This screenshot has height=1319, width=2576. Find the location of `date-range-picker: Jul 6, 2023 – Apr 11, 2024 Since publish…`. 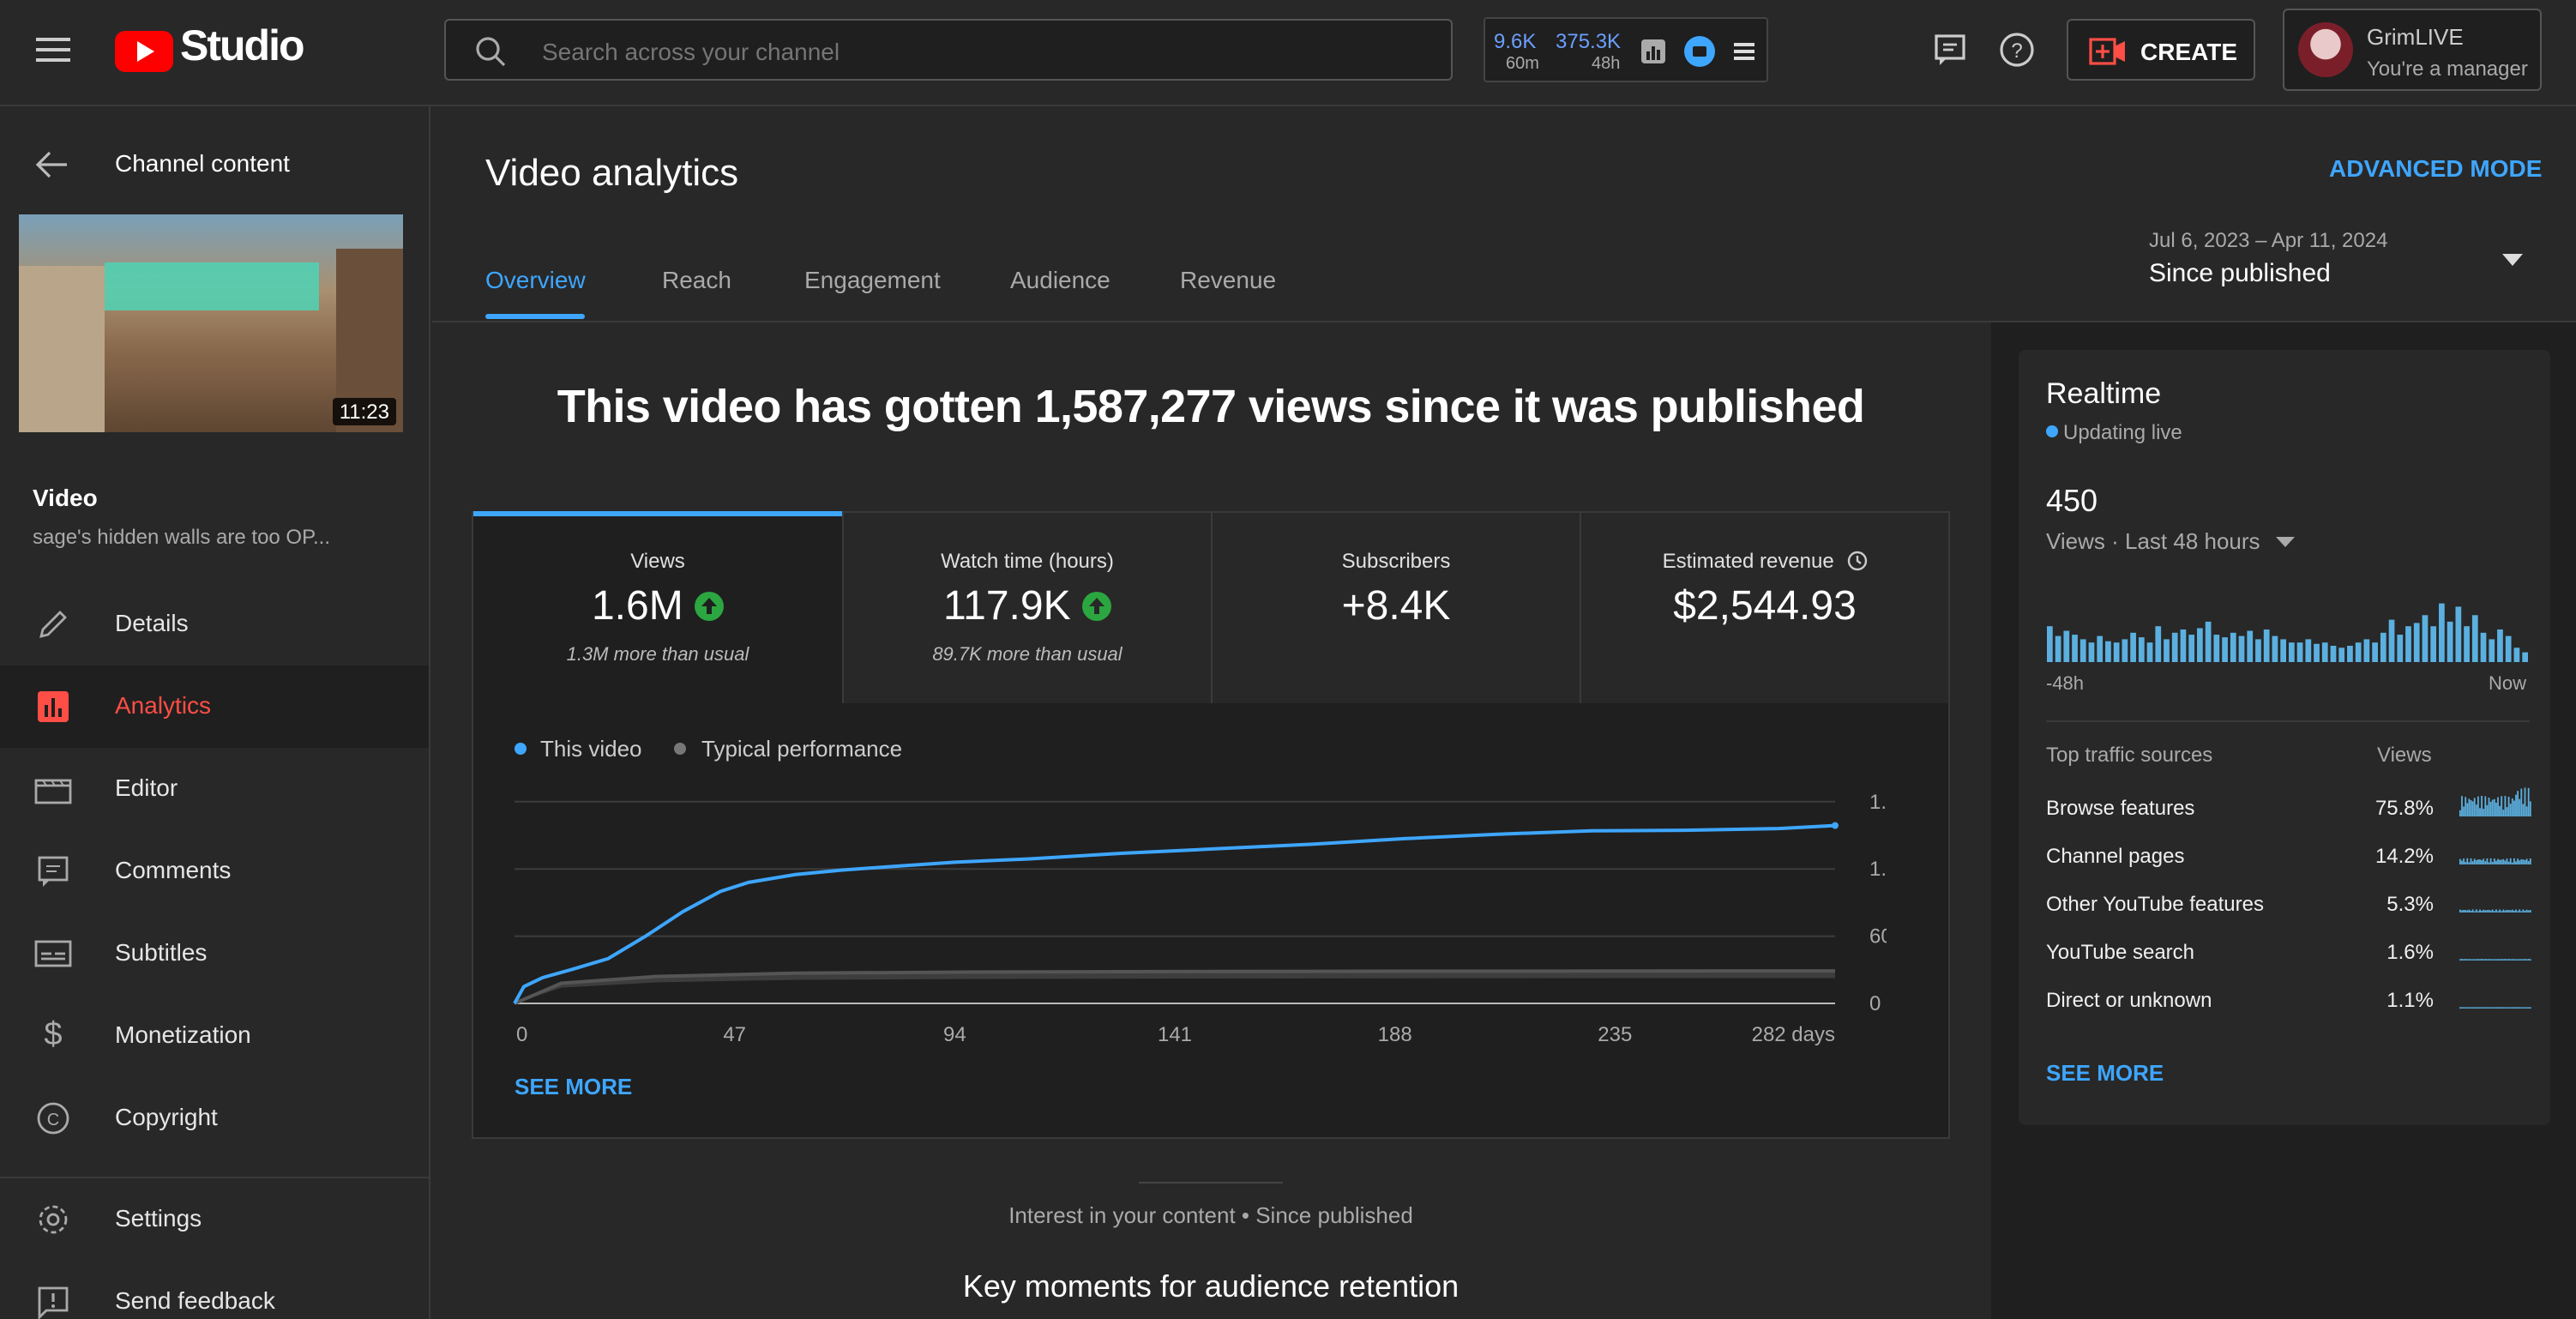

date-range-picker: Jul 6, 2023 – Apr 11, 2024 Since publish… is located at coordinates (2343, 259).